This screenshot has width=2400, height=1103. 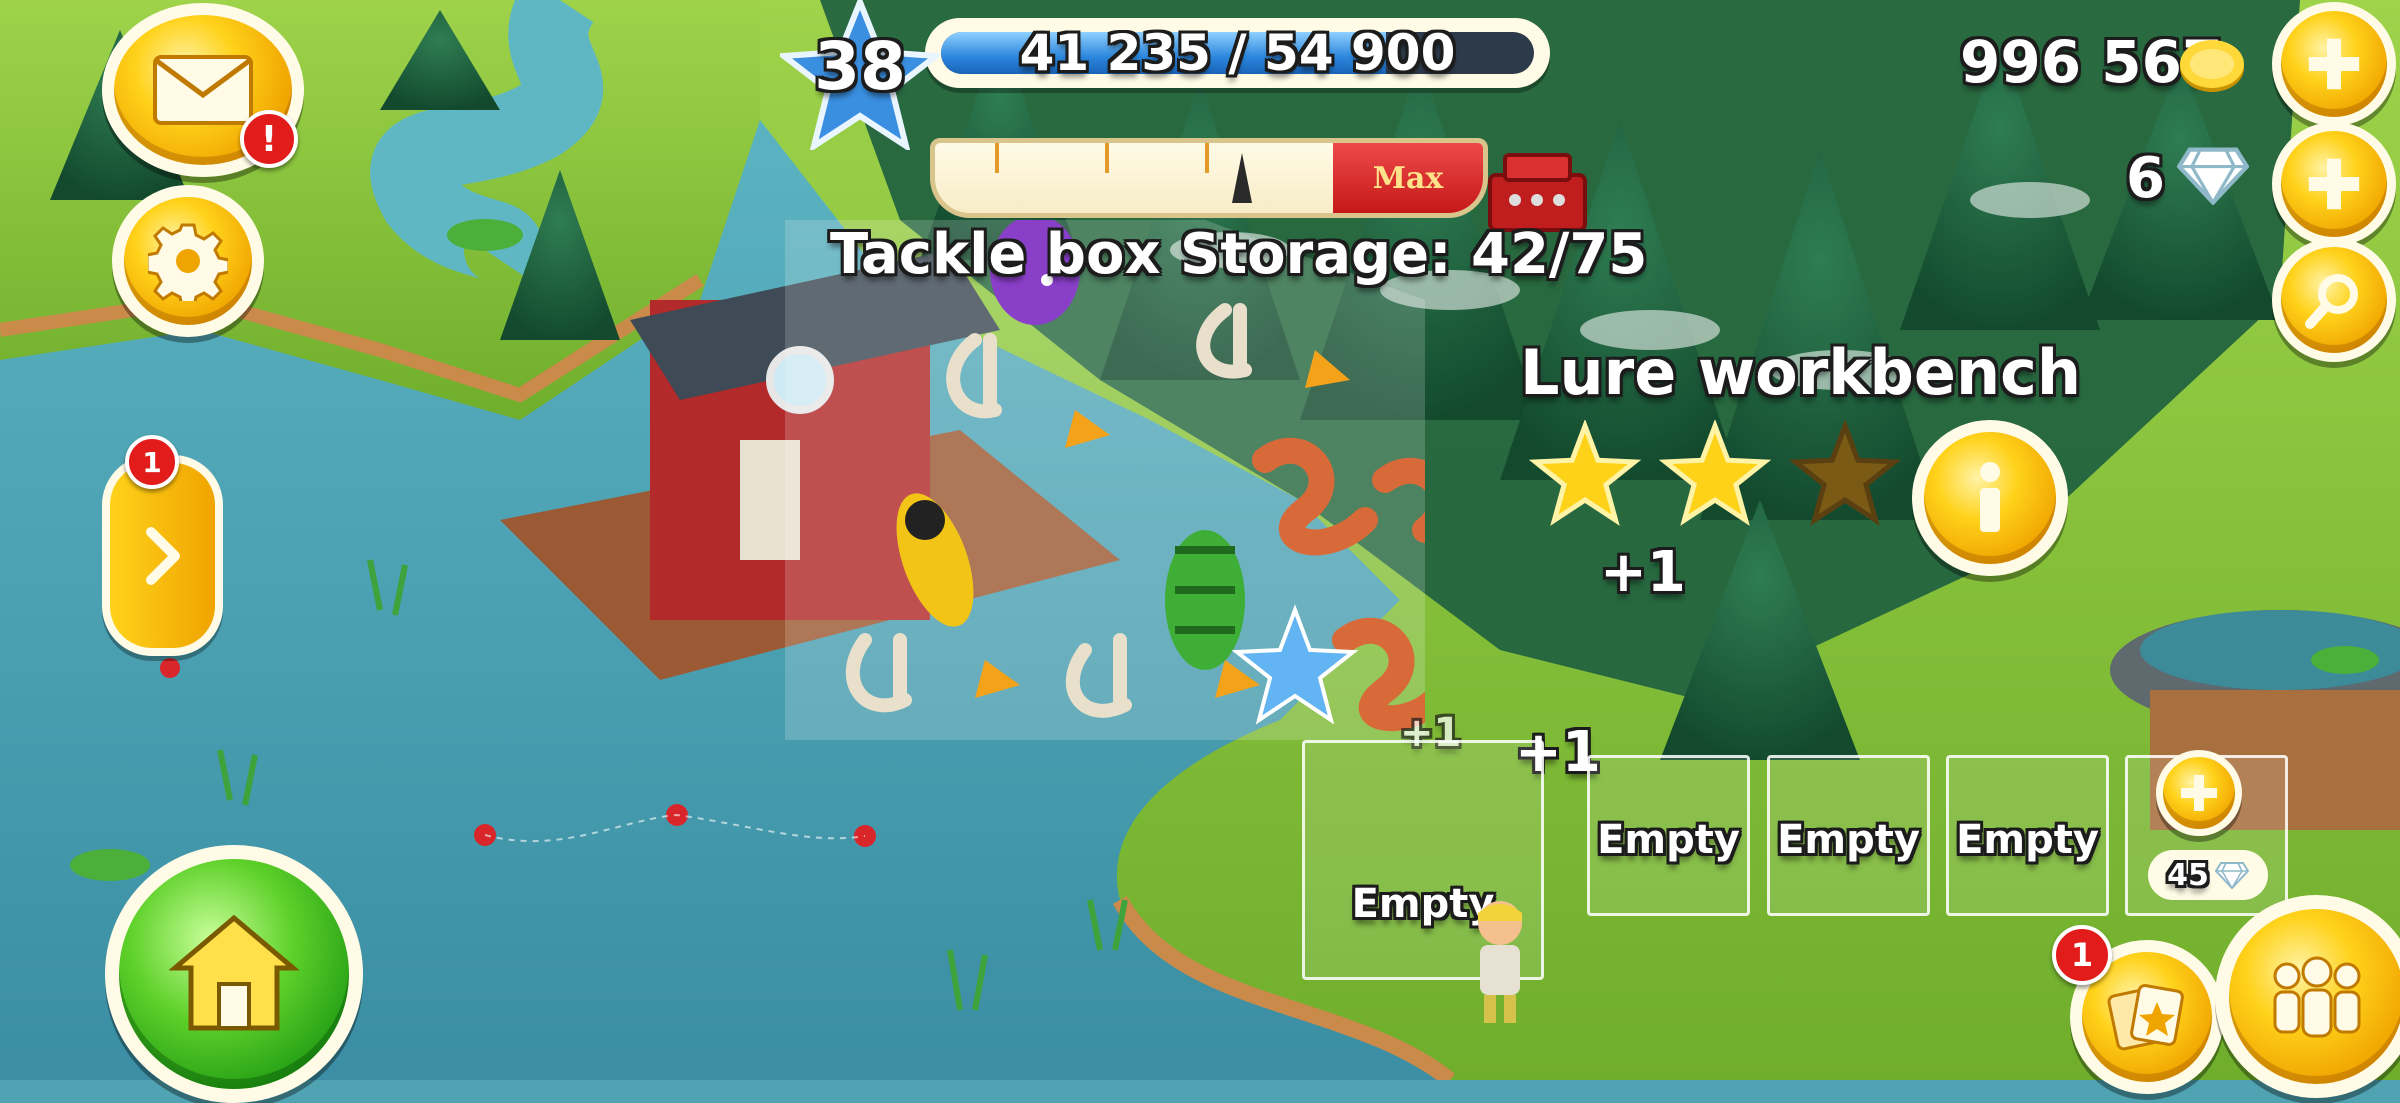 I want to click on house-icon, so click(x=234, y=972).